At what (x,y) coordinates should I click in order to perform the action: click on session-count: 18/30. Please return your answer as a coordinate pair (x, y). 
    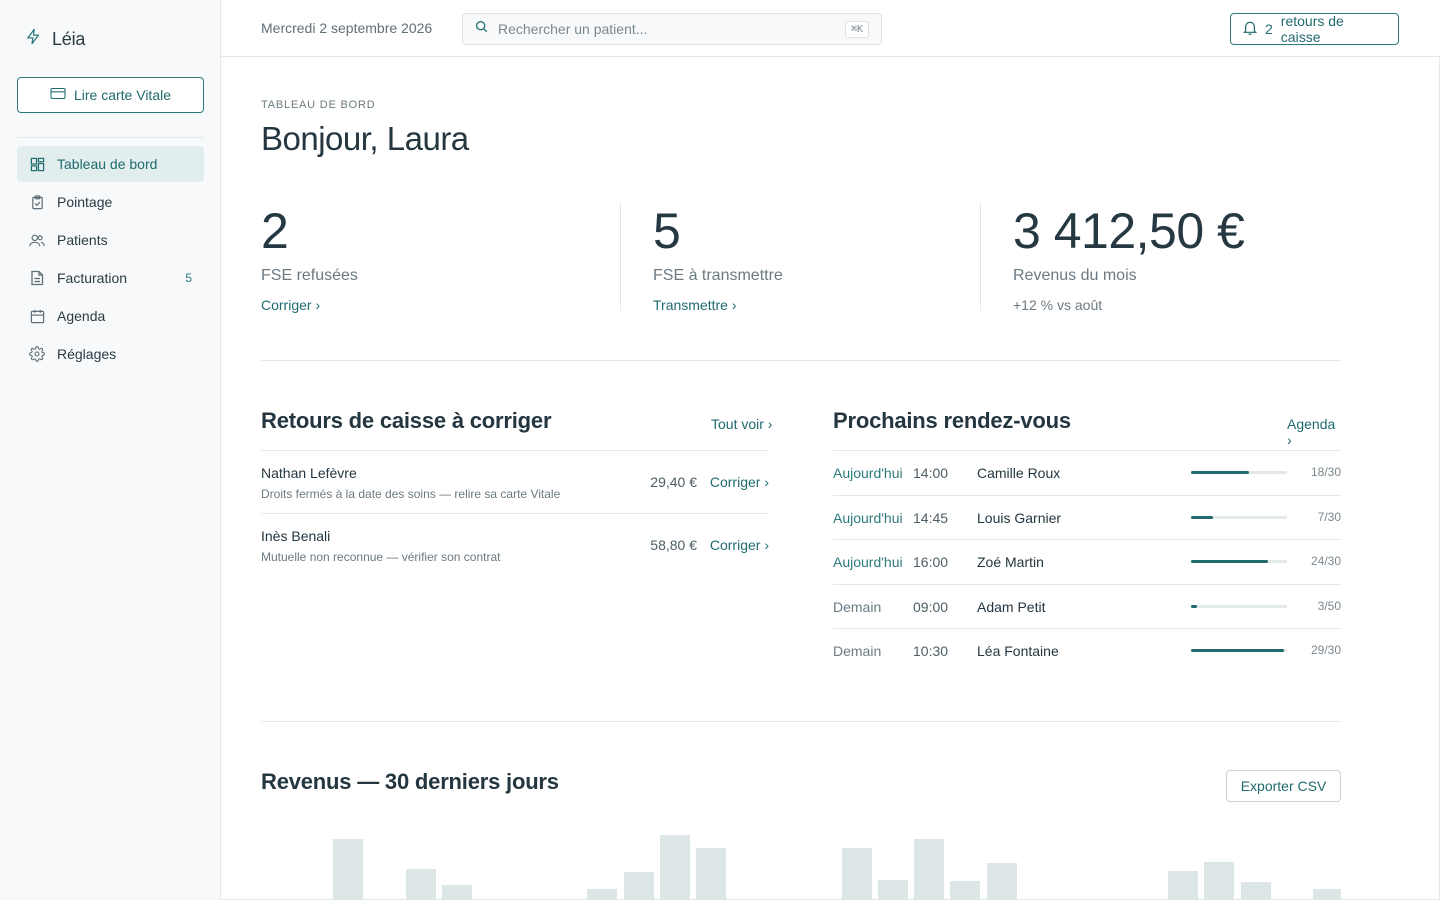
    Looking at the image, I should click on (1325, 472).